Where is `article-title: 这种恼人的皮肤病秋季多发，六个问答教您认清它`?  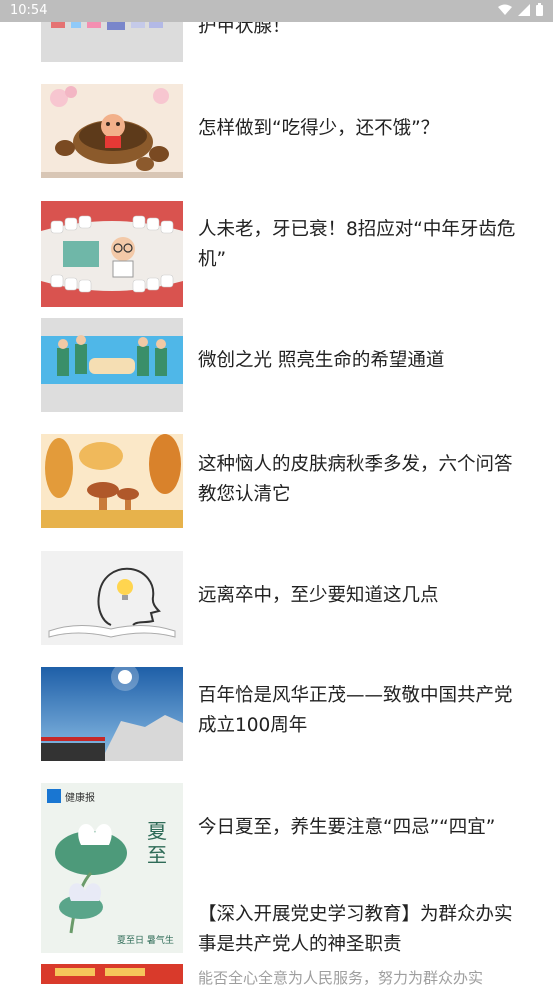
article-title: 这种恼人的皮肤病秋季多发，六个问答教您认清它 is located at coordinates (355, 479).